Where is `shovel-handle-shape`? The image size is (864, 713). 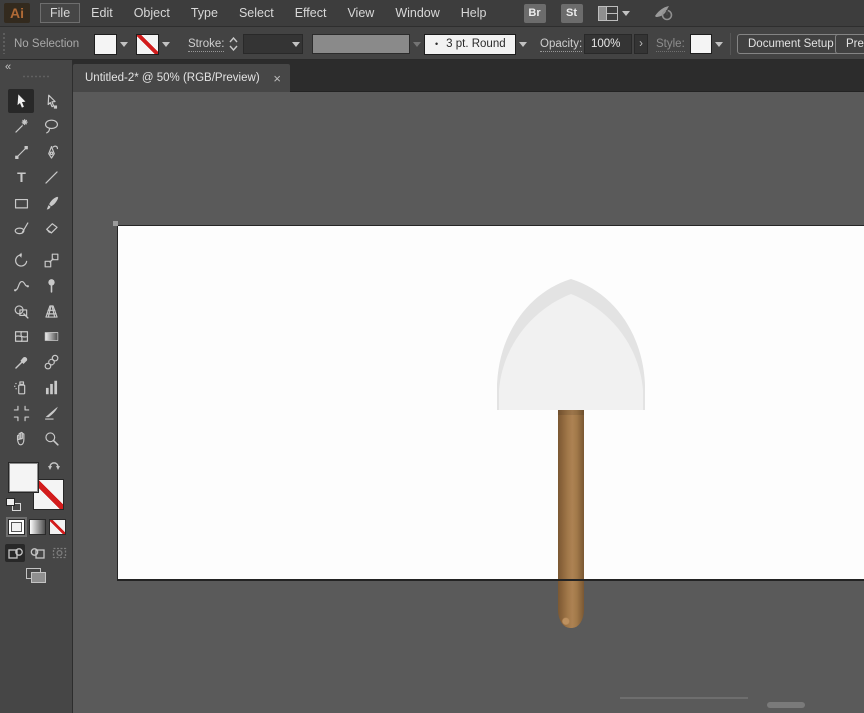
shovel-handle-shape is located at coordinates (571, 515).